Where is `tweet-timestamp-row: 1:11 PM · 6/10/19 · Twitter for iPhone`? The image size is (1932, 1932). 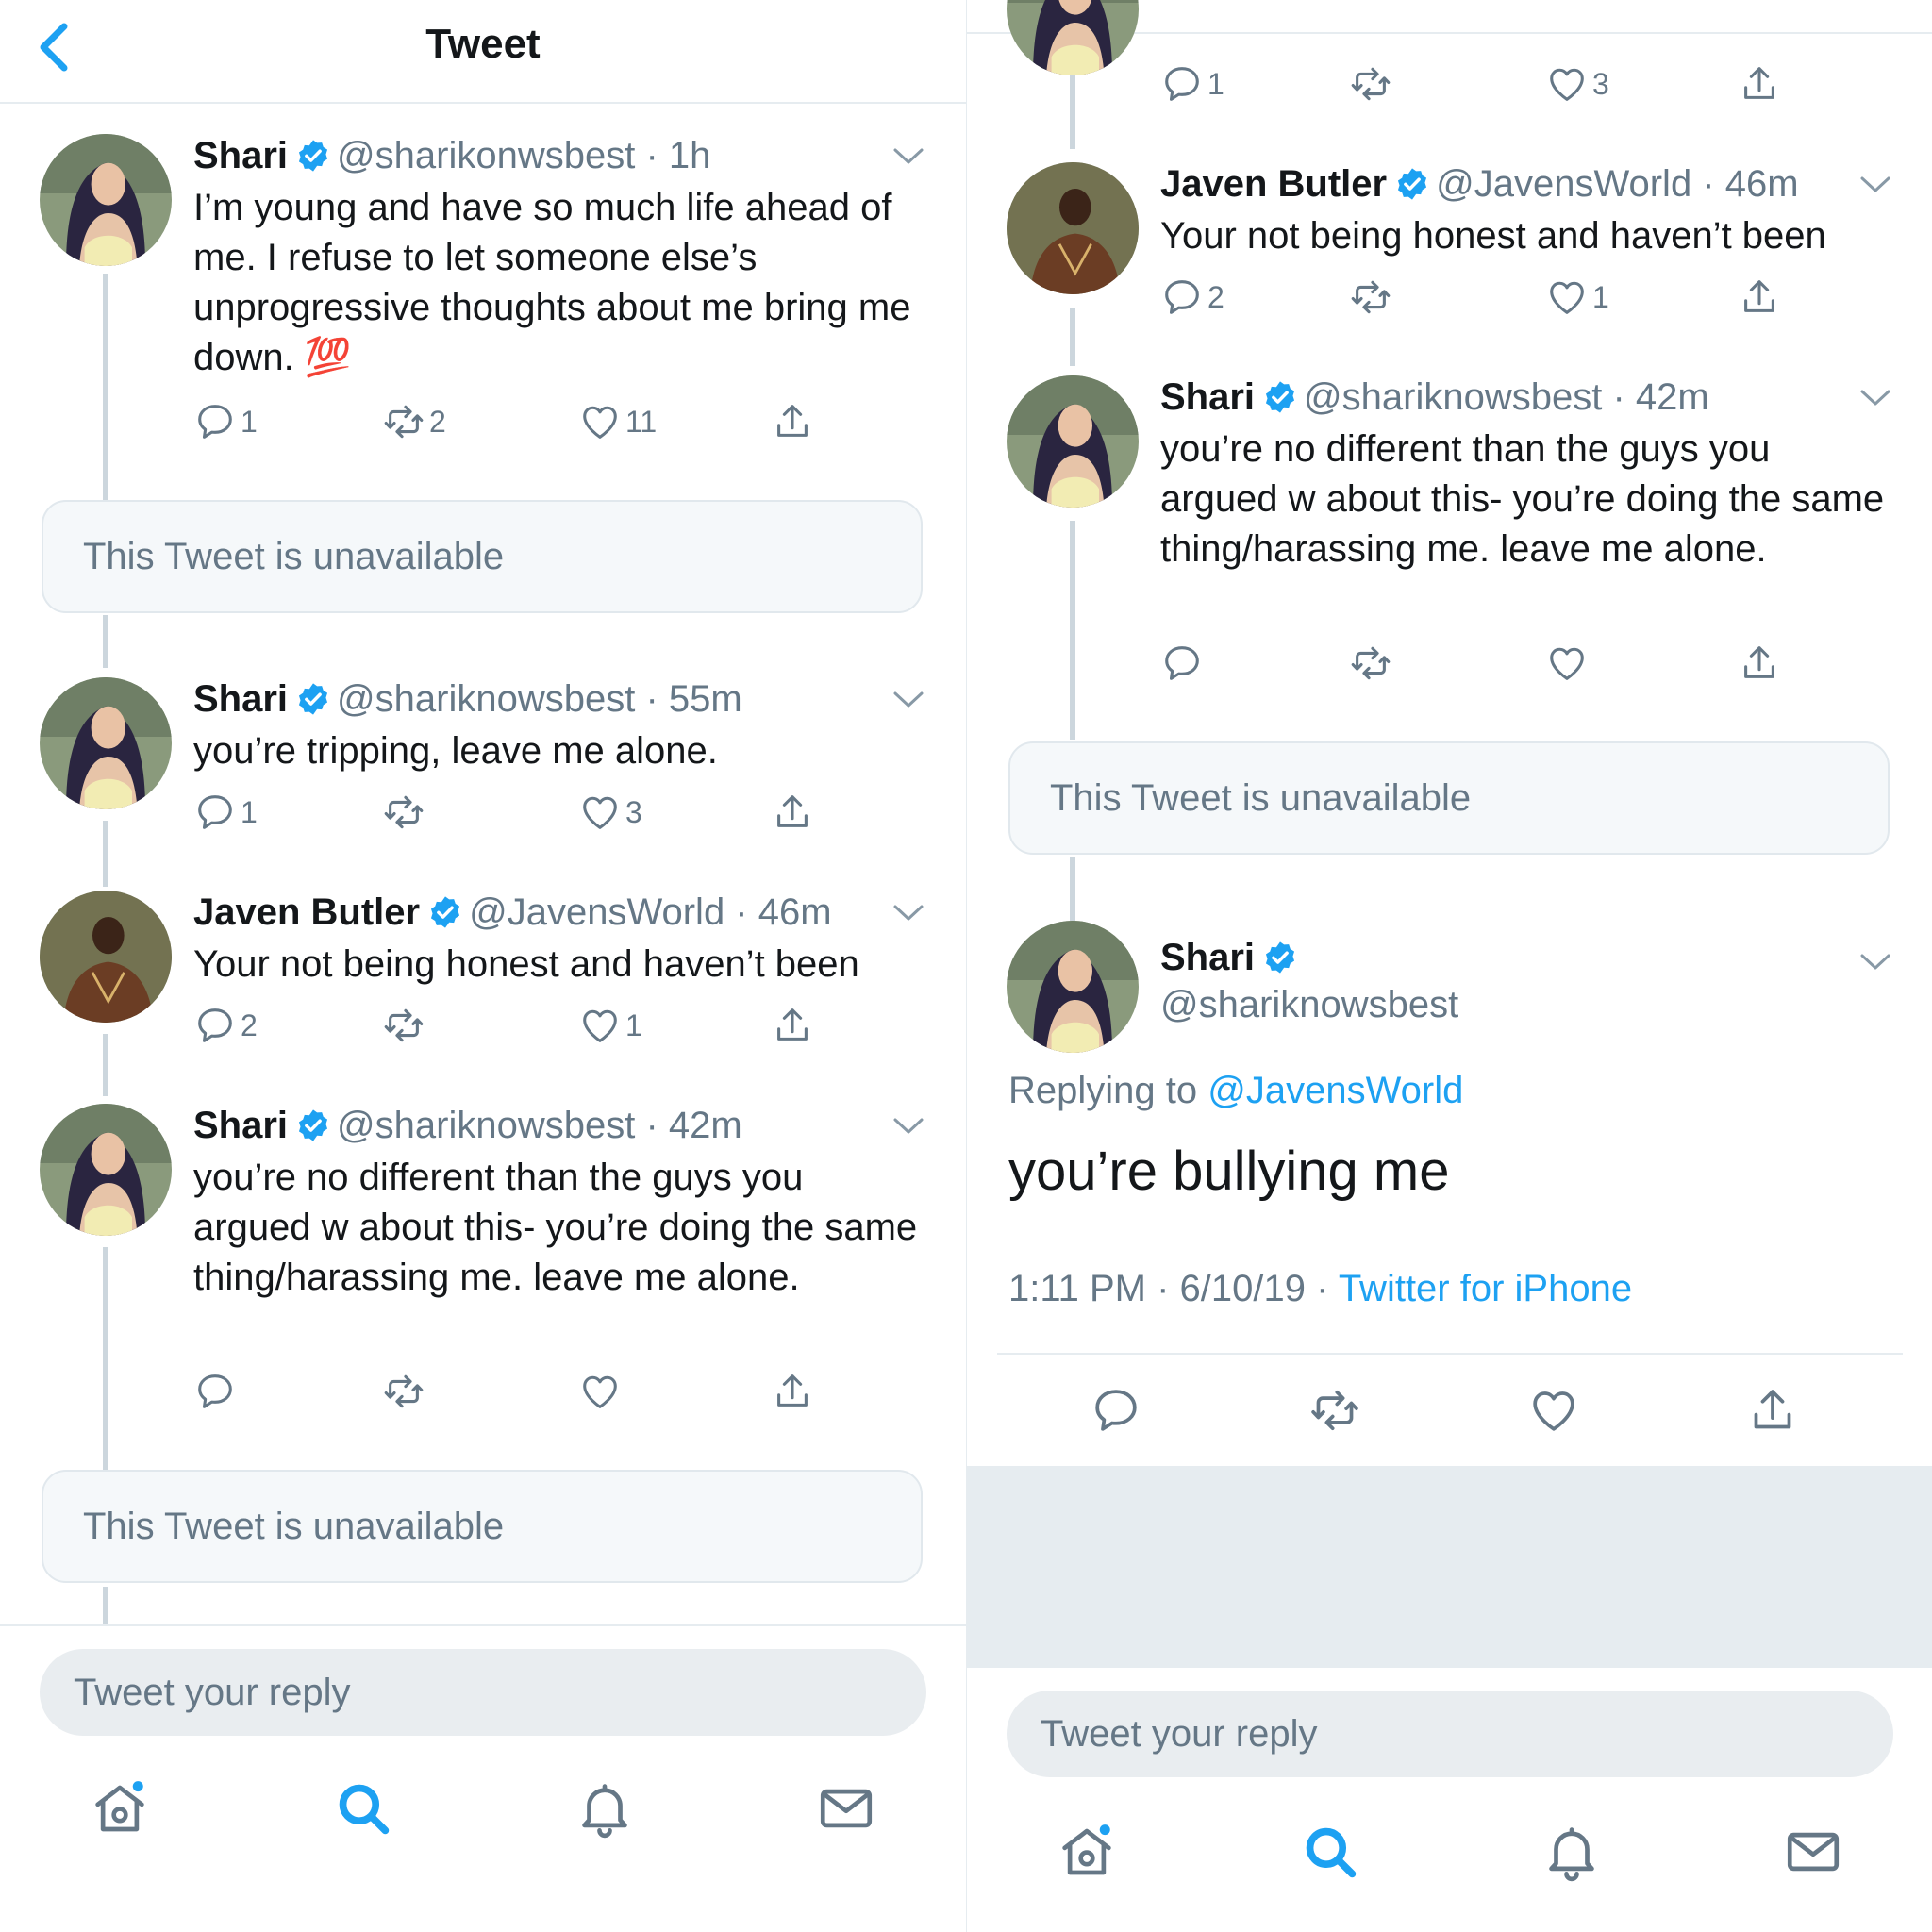 tweet-timestamp-row: 1:11 PM · 6/10/19 · Twitter for iPhone is located at coordinates (1320, 1289).